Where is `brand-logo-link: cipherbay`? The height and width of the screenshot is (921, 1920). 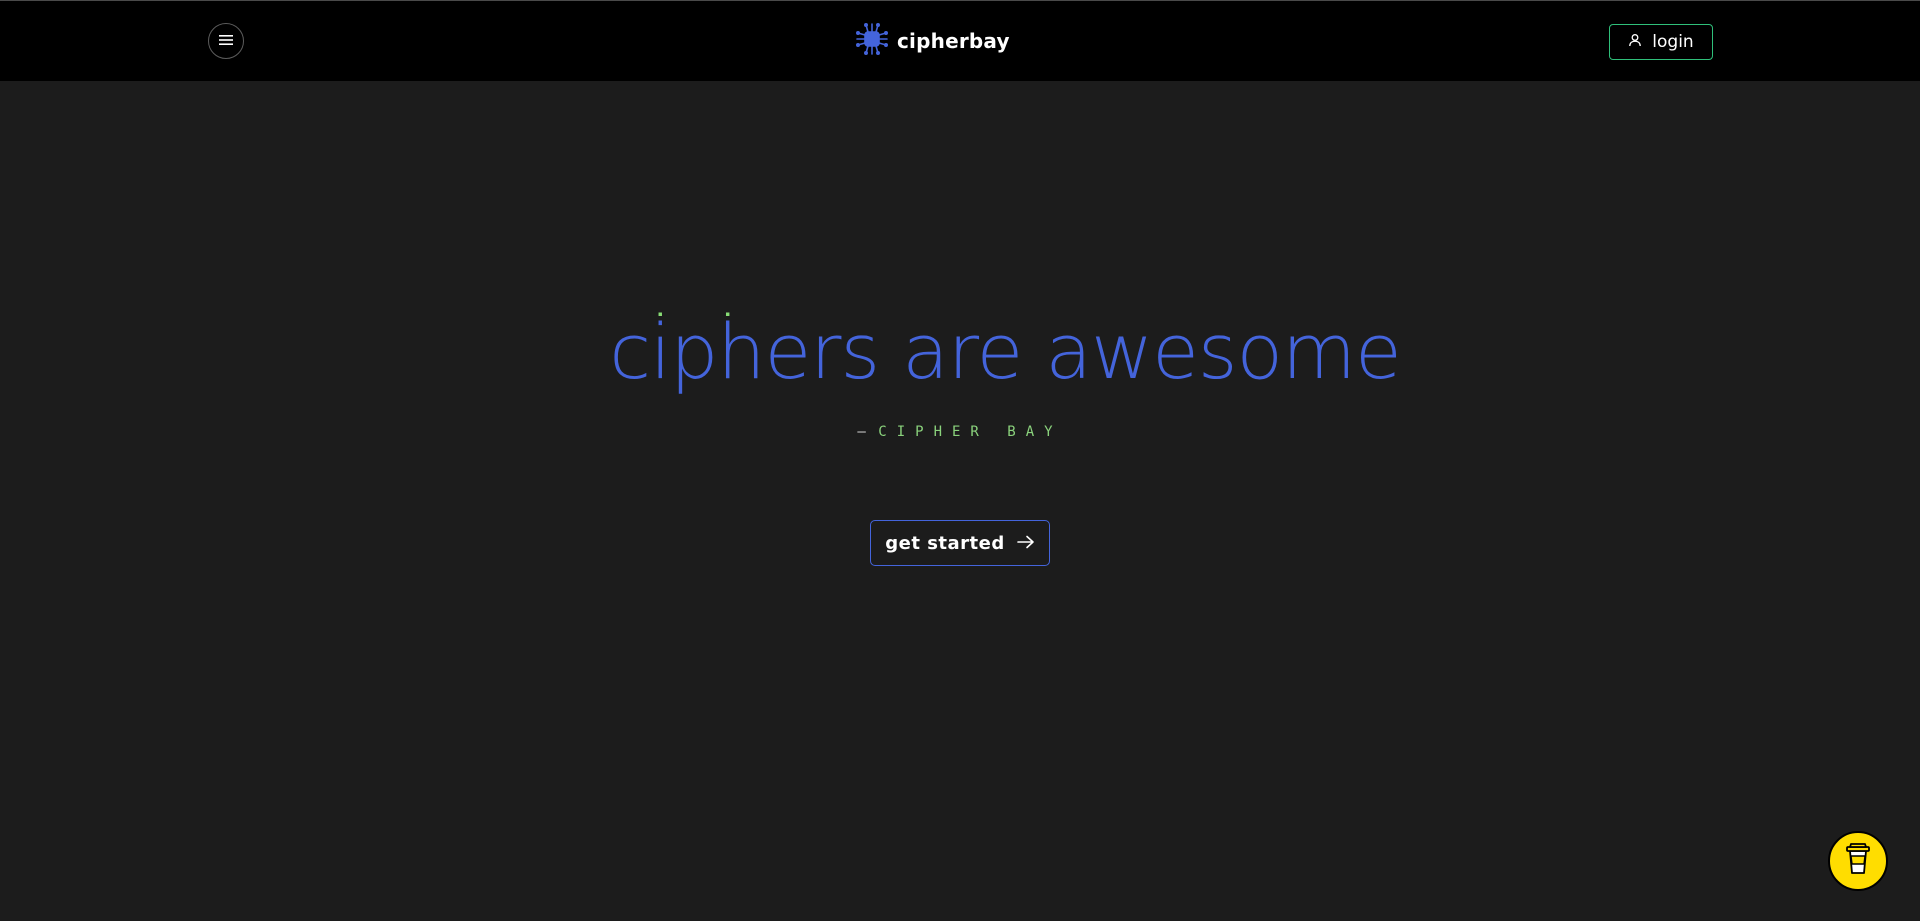
brand-logo-link: cipherbay is located at coordinates (932, 41).